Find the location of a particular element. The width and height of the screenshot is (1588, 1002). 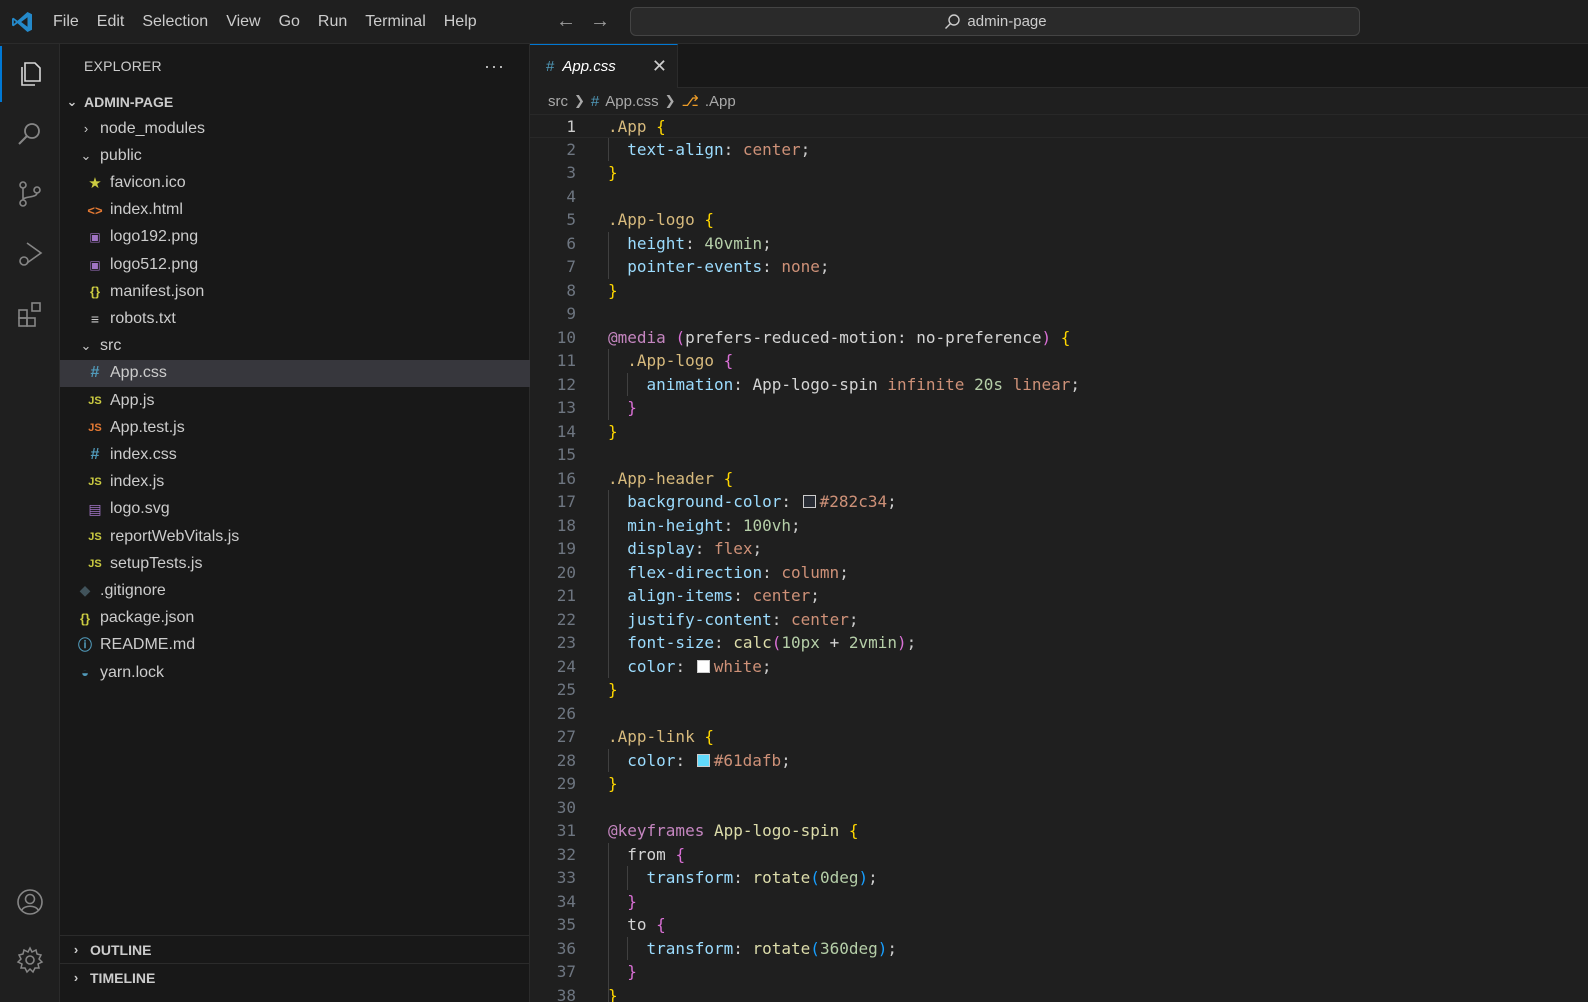

tree-file-app-js: JS App.js is located at coordinates (295, 400).